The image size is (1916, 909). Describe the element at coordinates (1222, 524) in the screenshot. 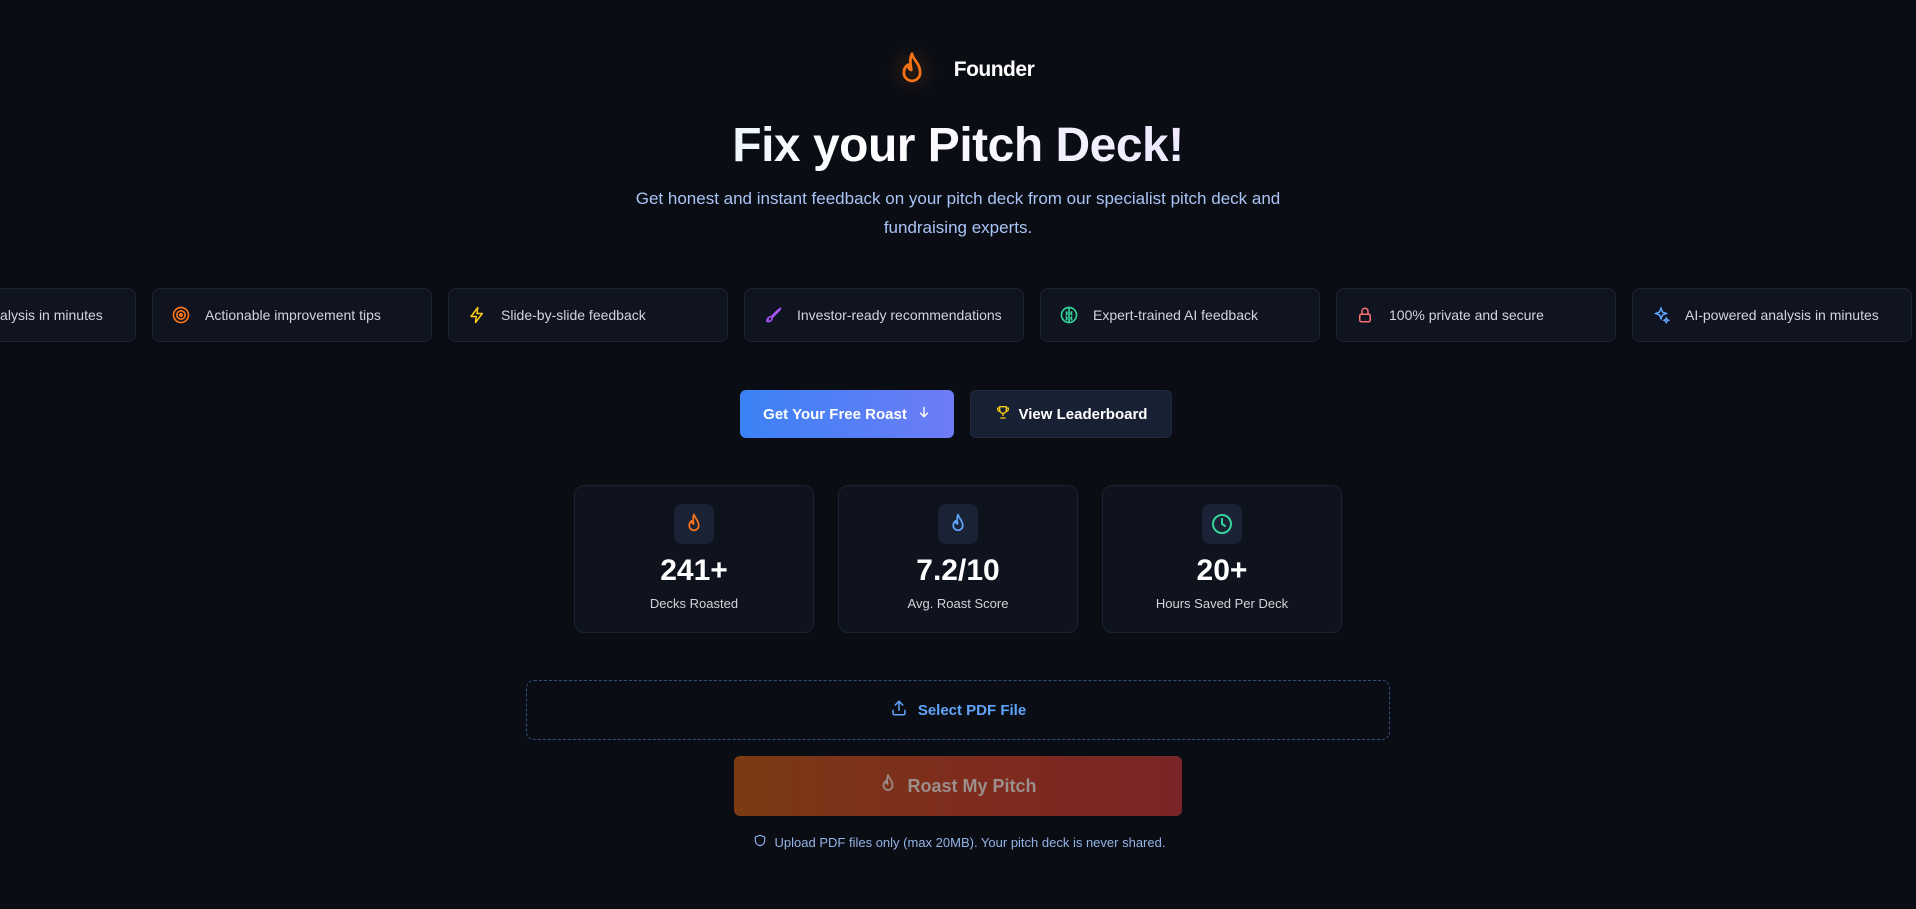

I see `clock-icon` at that location.